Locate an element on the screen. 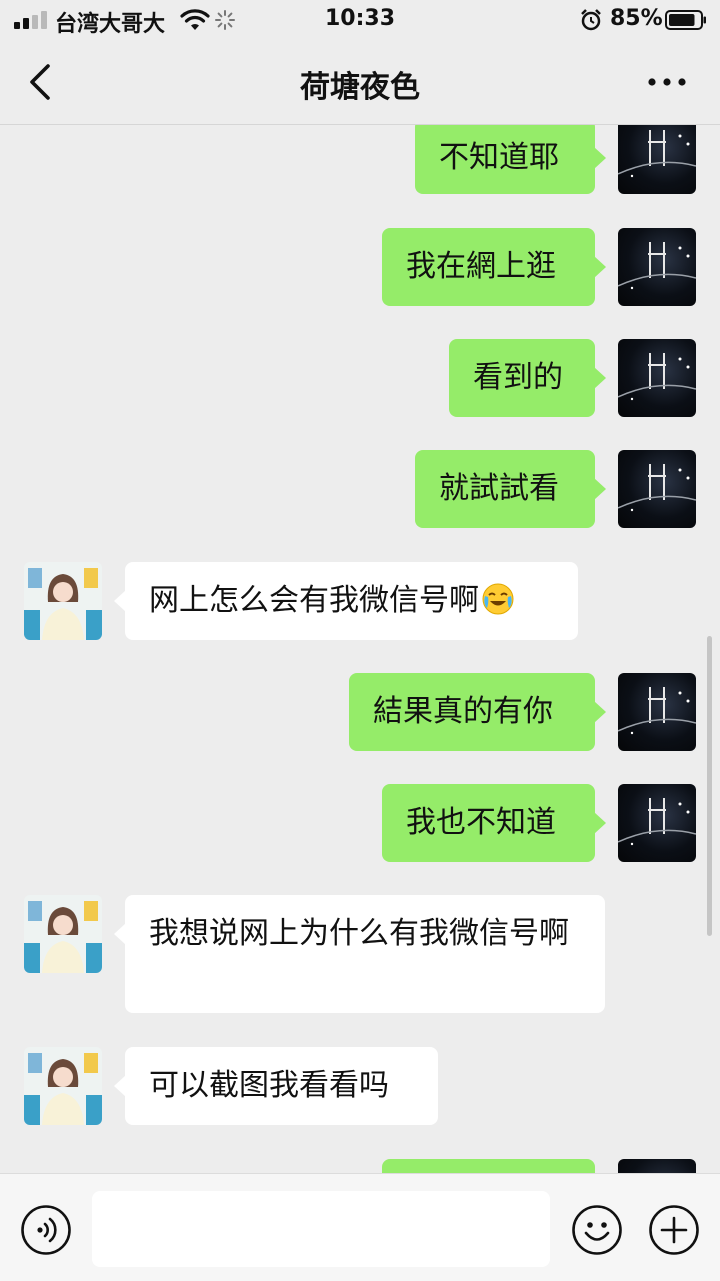 This screenshot has height=1281, width=720. message-text is located at coordinates (488, 1166).